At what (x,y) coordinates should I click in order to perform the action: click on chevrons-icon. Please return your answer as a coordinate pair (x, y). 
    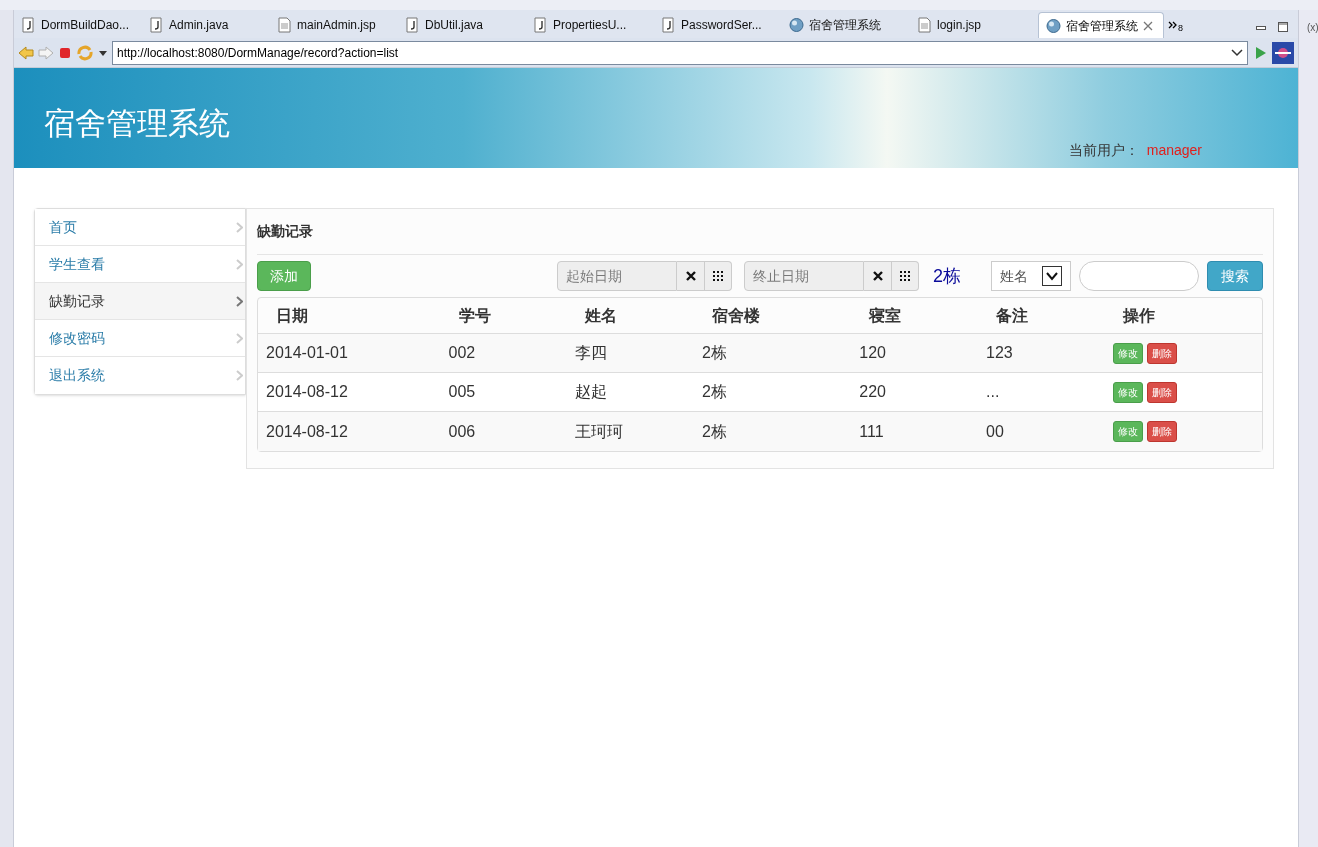
    Looking at the image, I should click on (1173, 25).